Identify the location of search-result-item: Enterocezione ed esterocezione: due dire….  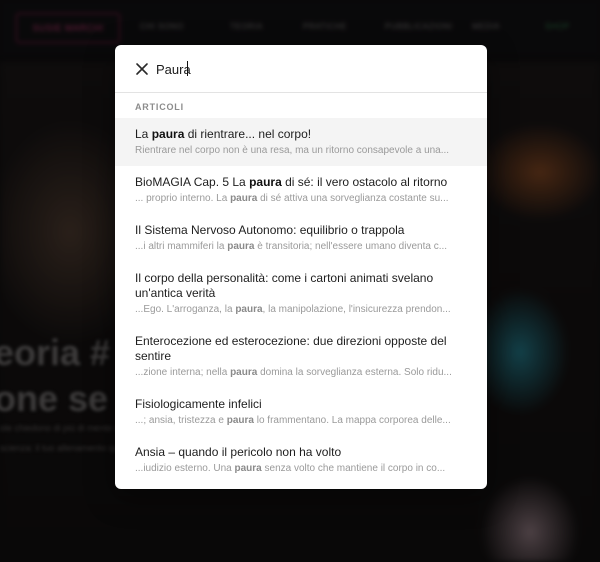
(301, 356).